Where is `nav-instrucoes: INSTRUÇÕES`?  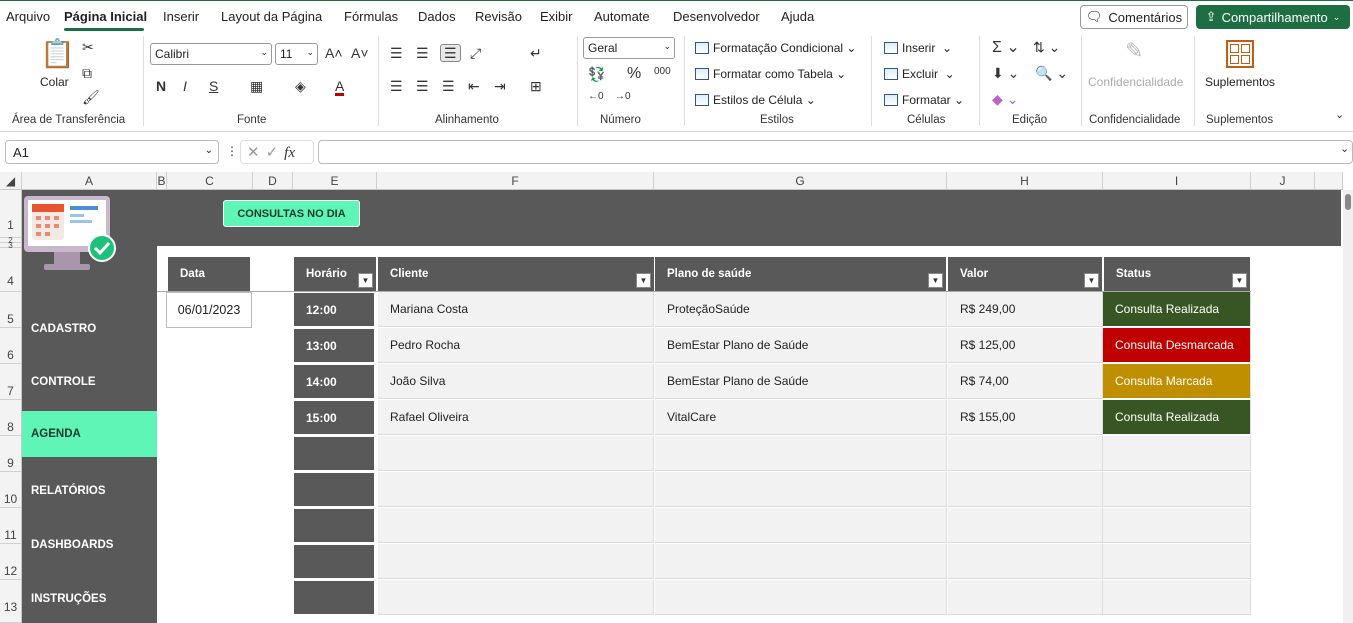 nav-instrucoes: INSTRUÇÕES is located at coordinates (89, 599).